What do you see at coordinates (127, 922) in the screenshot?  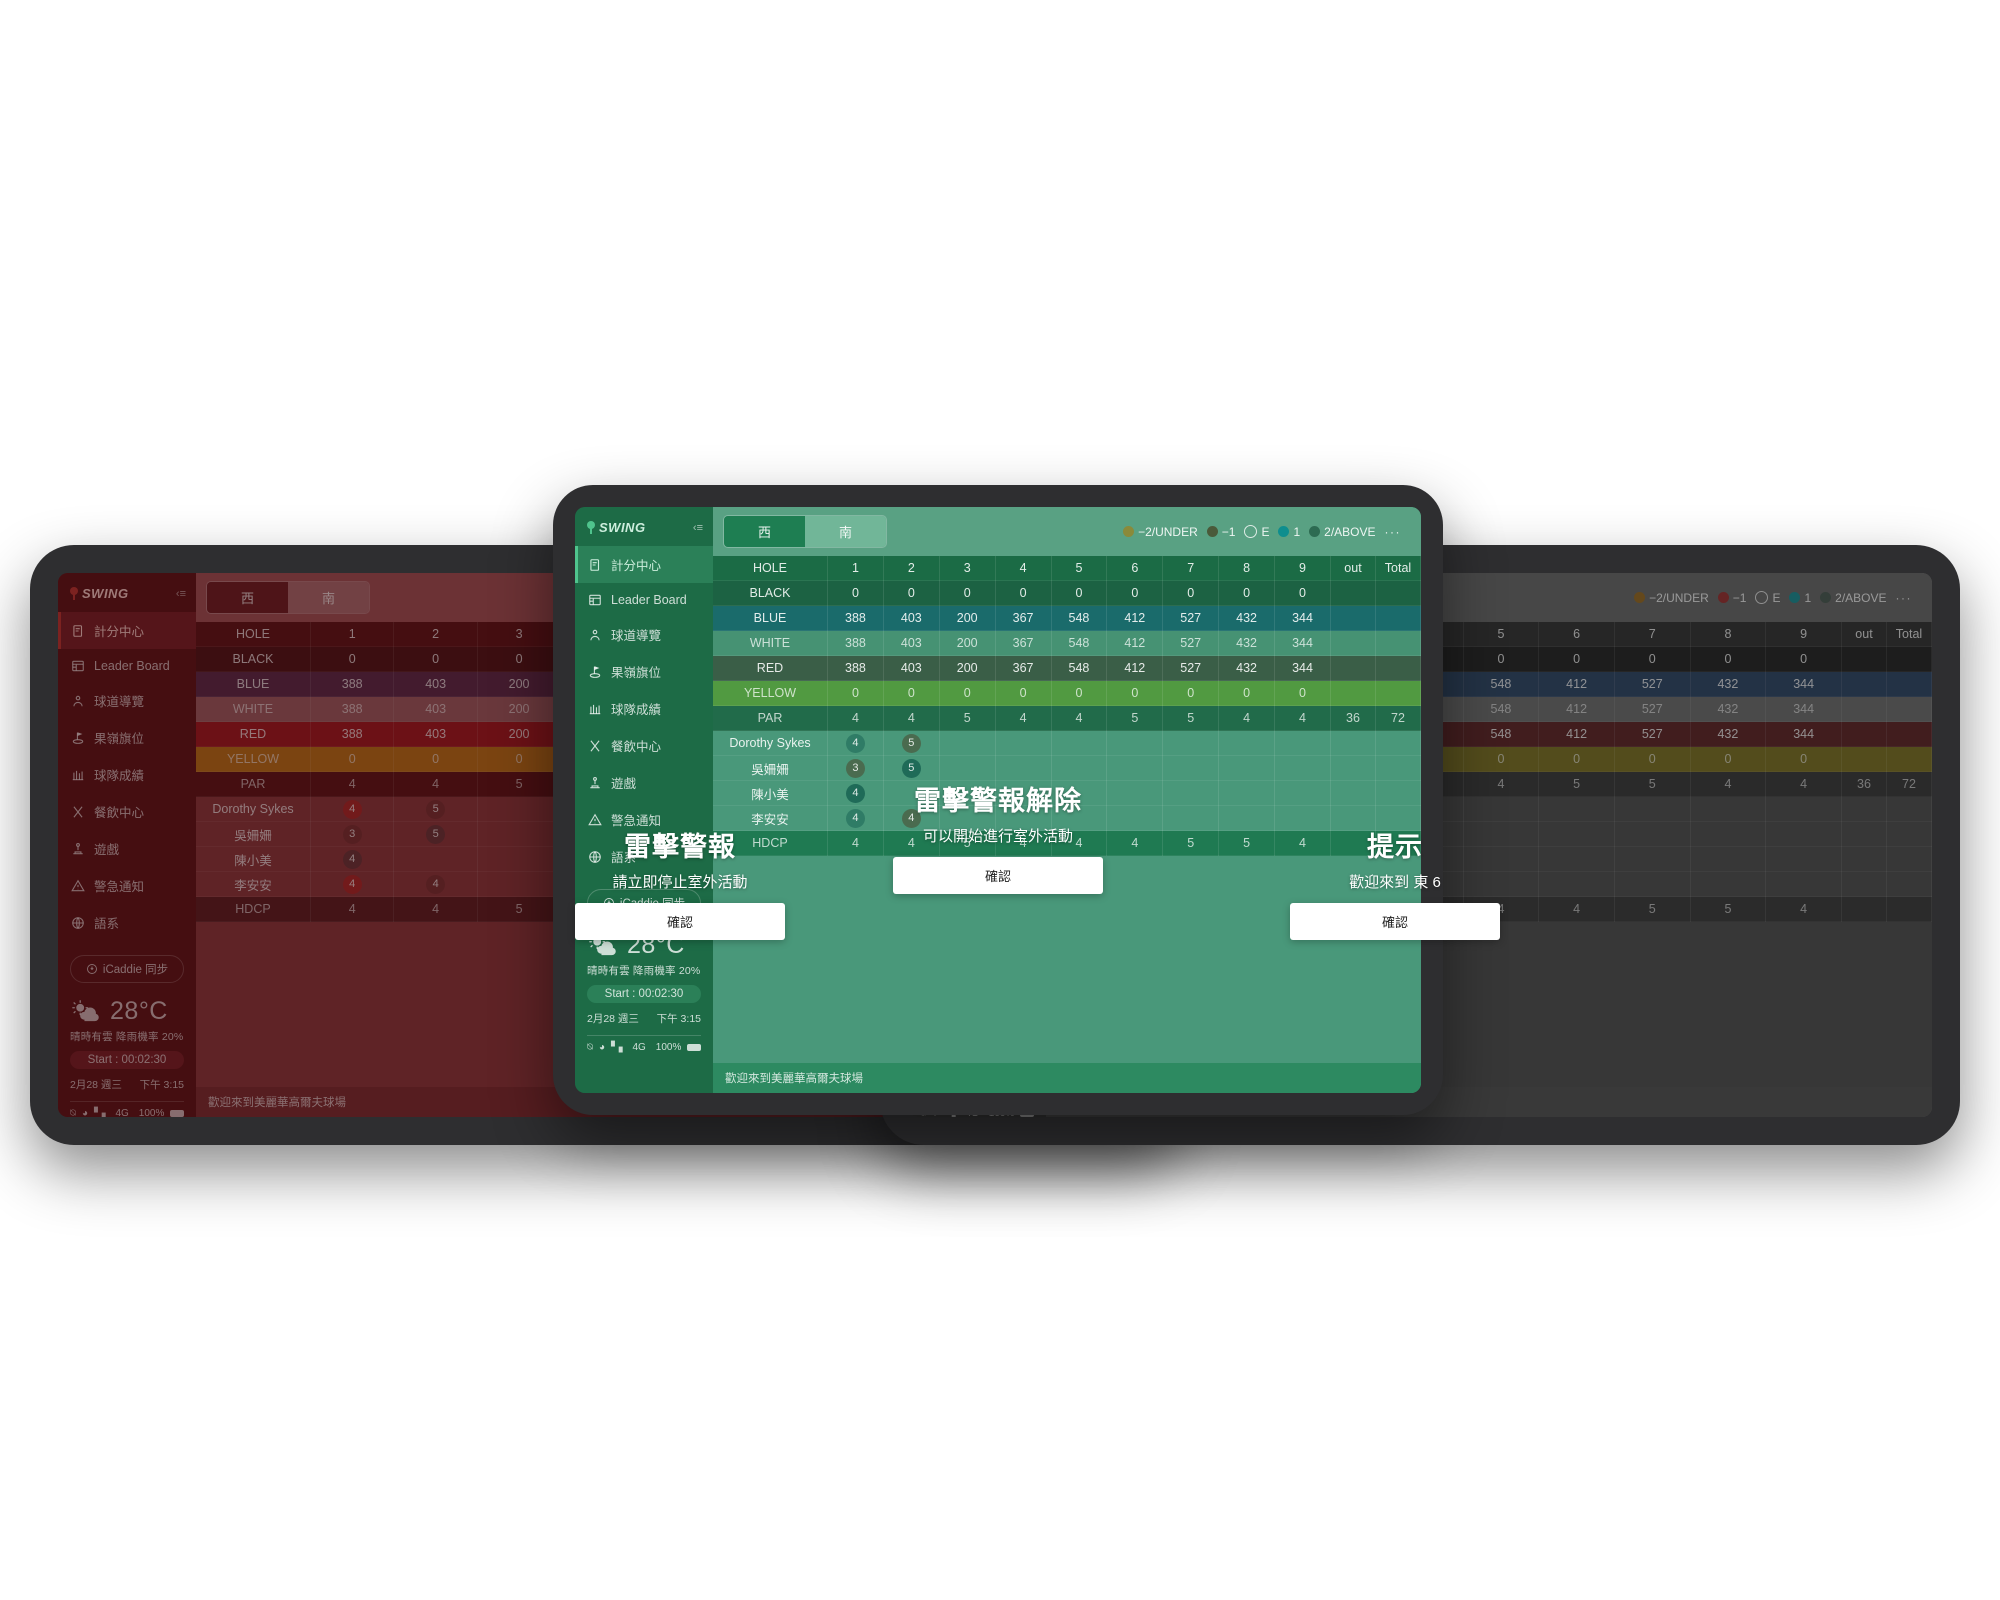 I see `sidebar-item-globe: 語系` at bounding box center [127, 922].